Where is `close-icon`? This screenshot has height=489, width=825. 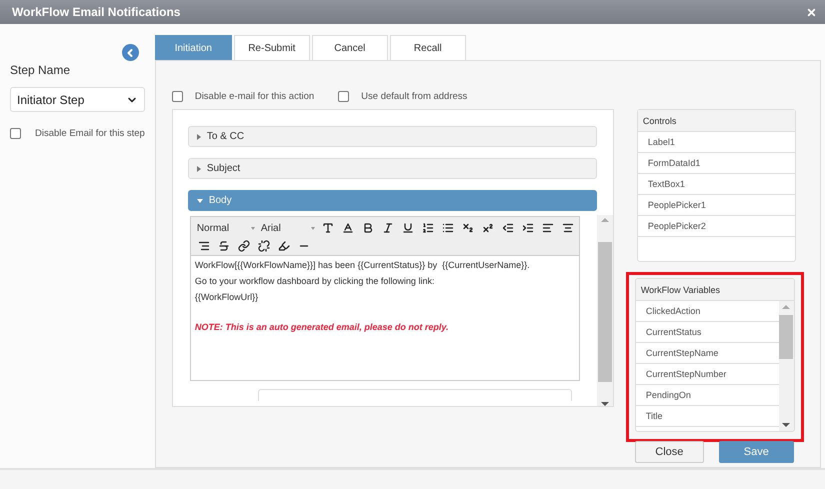 close-icon is located at coordinates (811, 12).